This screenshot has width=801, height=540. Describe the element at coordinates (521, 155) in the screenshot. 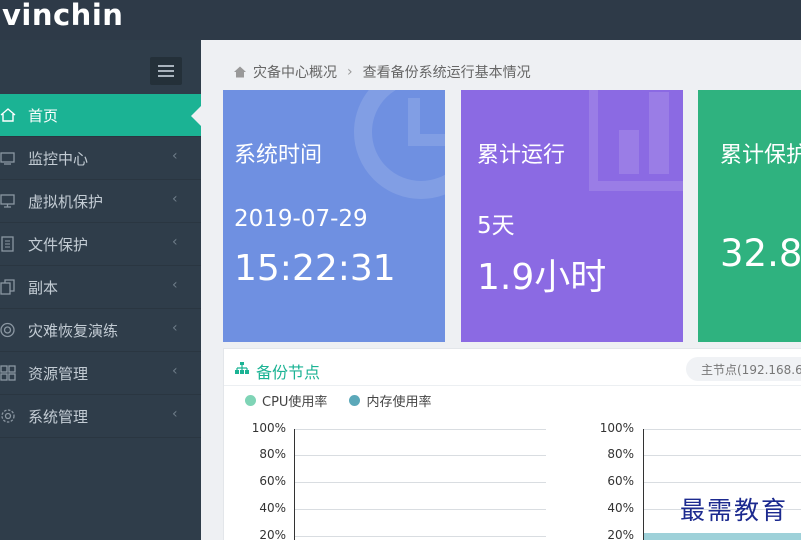

I see `card-title: 累计运行` at that location.